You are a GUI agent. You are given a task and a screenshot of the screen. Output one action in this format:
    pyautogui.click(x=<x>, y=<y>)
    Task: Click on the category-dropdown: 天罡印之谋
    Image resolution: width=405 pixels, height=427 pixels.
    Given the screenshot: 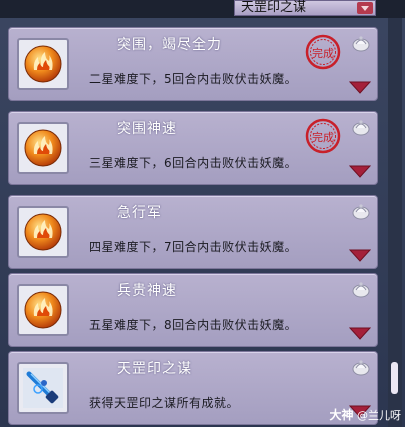 What is the action you would take?
    pyautogui.click(x=305, y=8)
    